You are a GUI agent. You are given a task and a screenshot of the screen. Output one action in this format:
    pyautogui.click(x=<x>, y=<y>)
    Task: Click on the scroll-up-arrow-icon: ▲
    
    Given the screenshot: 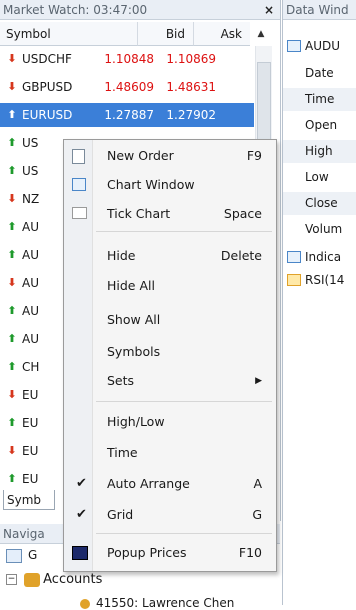 What is the action you would take?
    pyautogui.click(x=261, y=34)
    